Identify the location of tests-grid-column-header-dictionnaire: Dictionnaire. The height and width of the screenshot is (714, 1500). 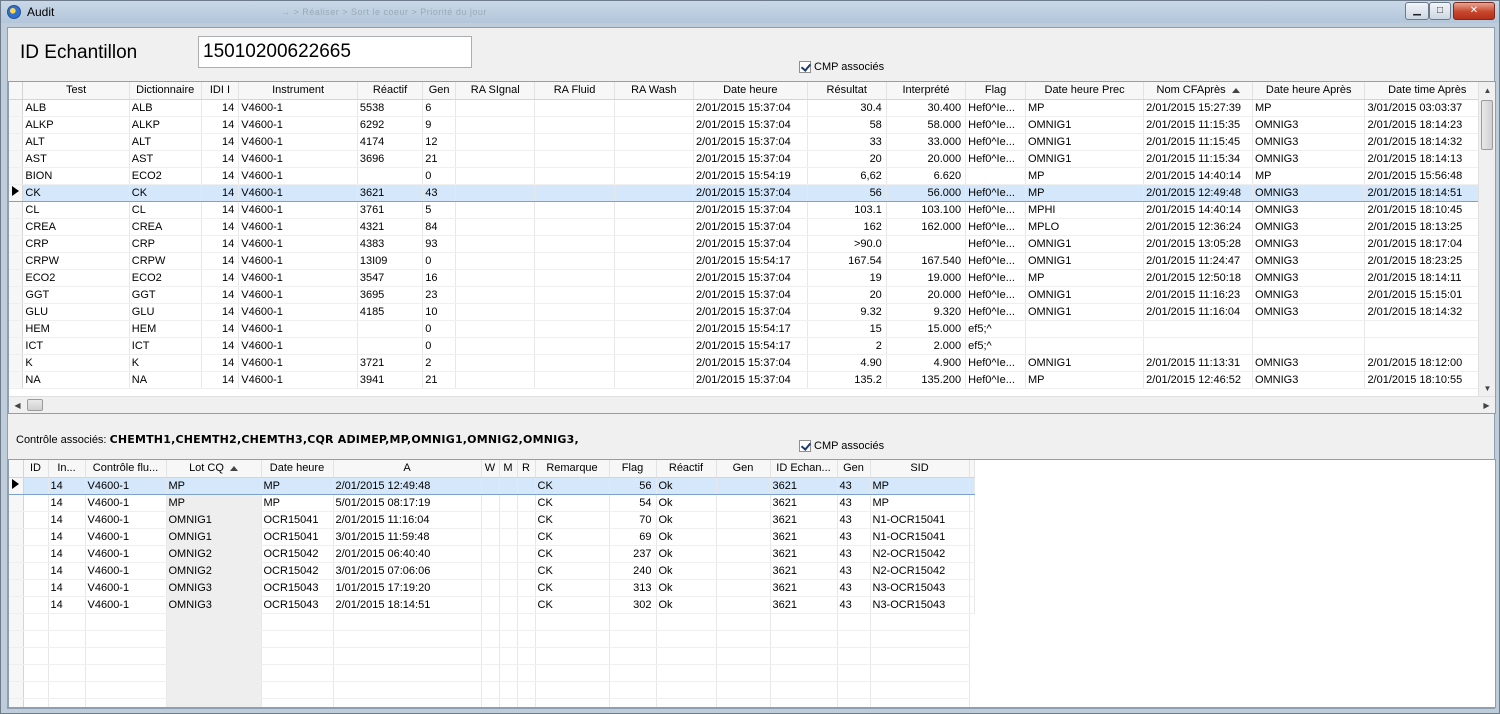
(165, 91).